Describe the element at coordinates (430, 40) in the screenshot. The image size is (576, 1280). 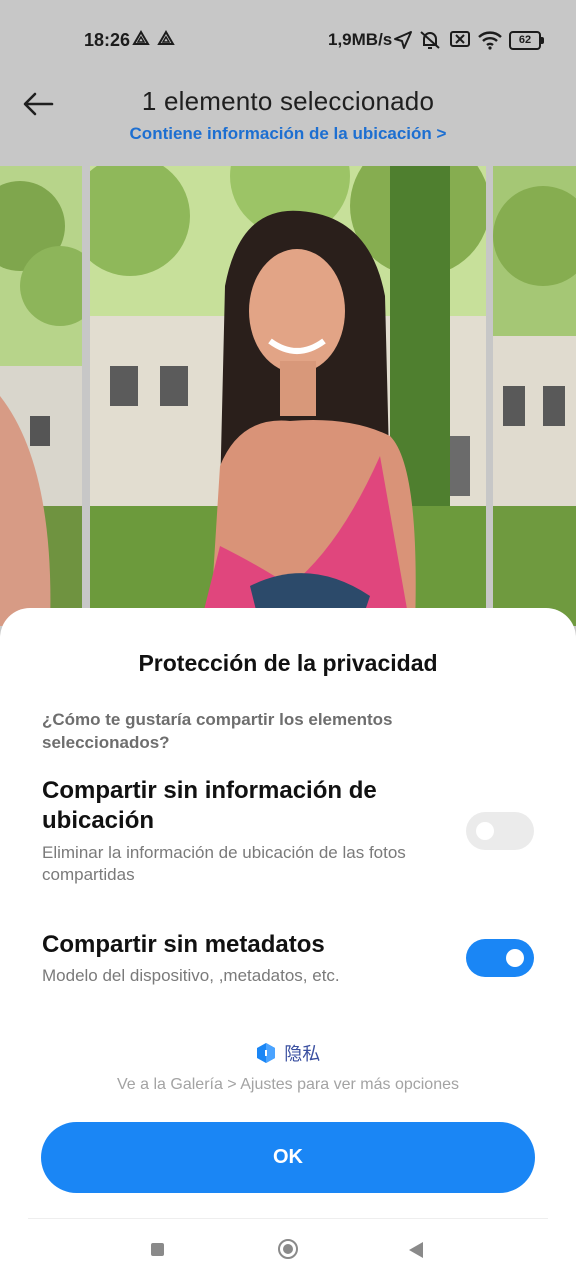
I see `muted-bell-icon` at that location.